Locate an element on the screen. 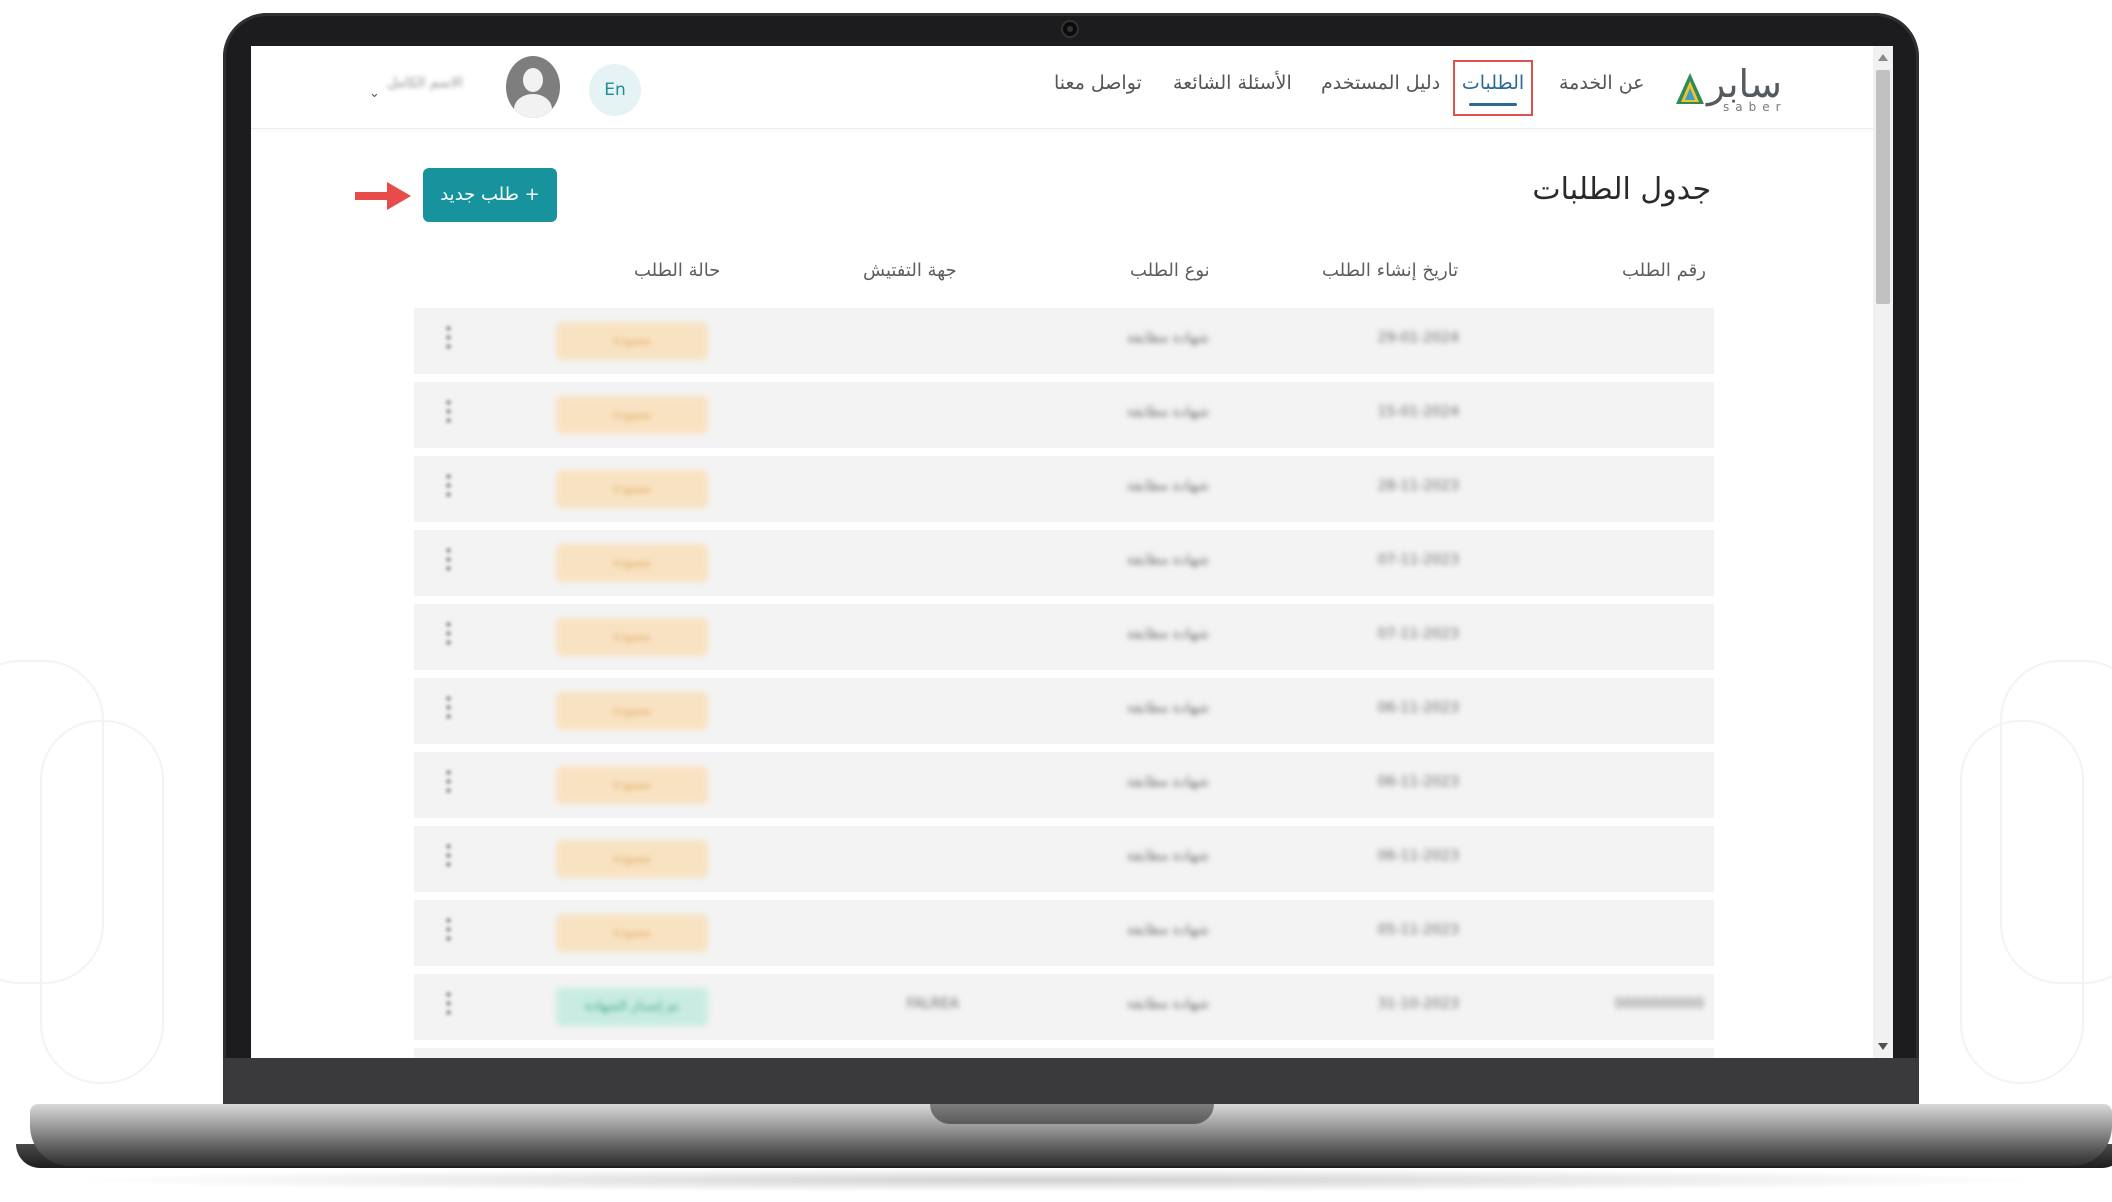 This screenshot has width=2112, height=1202. column-header-inspection: جهة التفتيش is located at coordinates (910, 270).